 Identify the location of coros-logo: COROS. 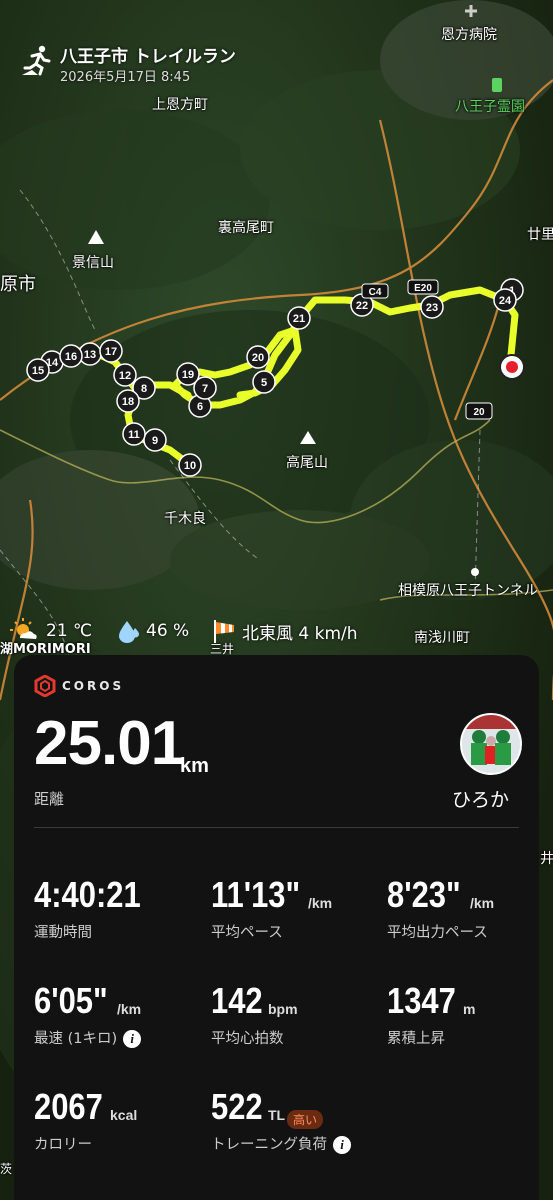
(79, 686).